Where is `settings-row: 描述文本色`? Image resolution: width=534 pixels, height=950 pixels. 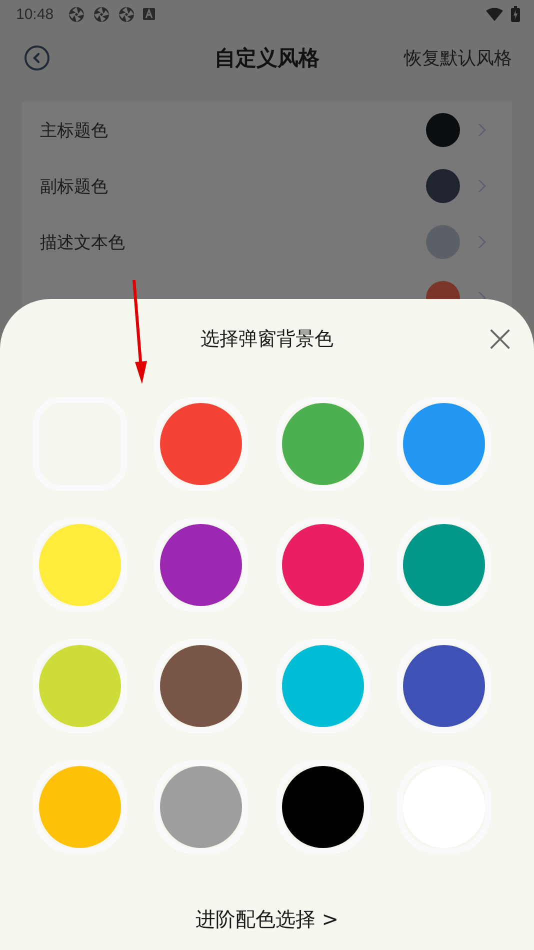
settings-row: 描述文本色 is located at coordinates (267, 242).